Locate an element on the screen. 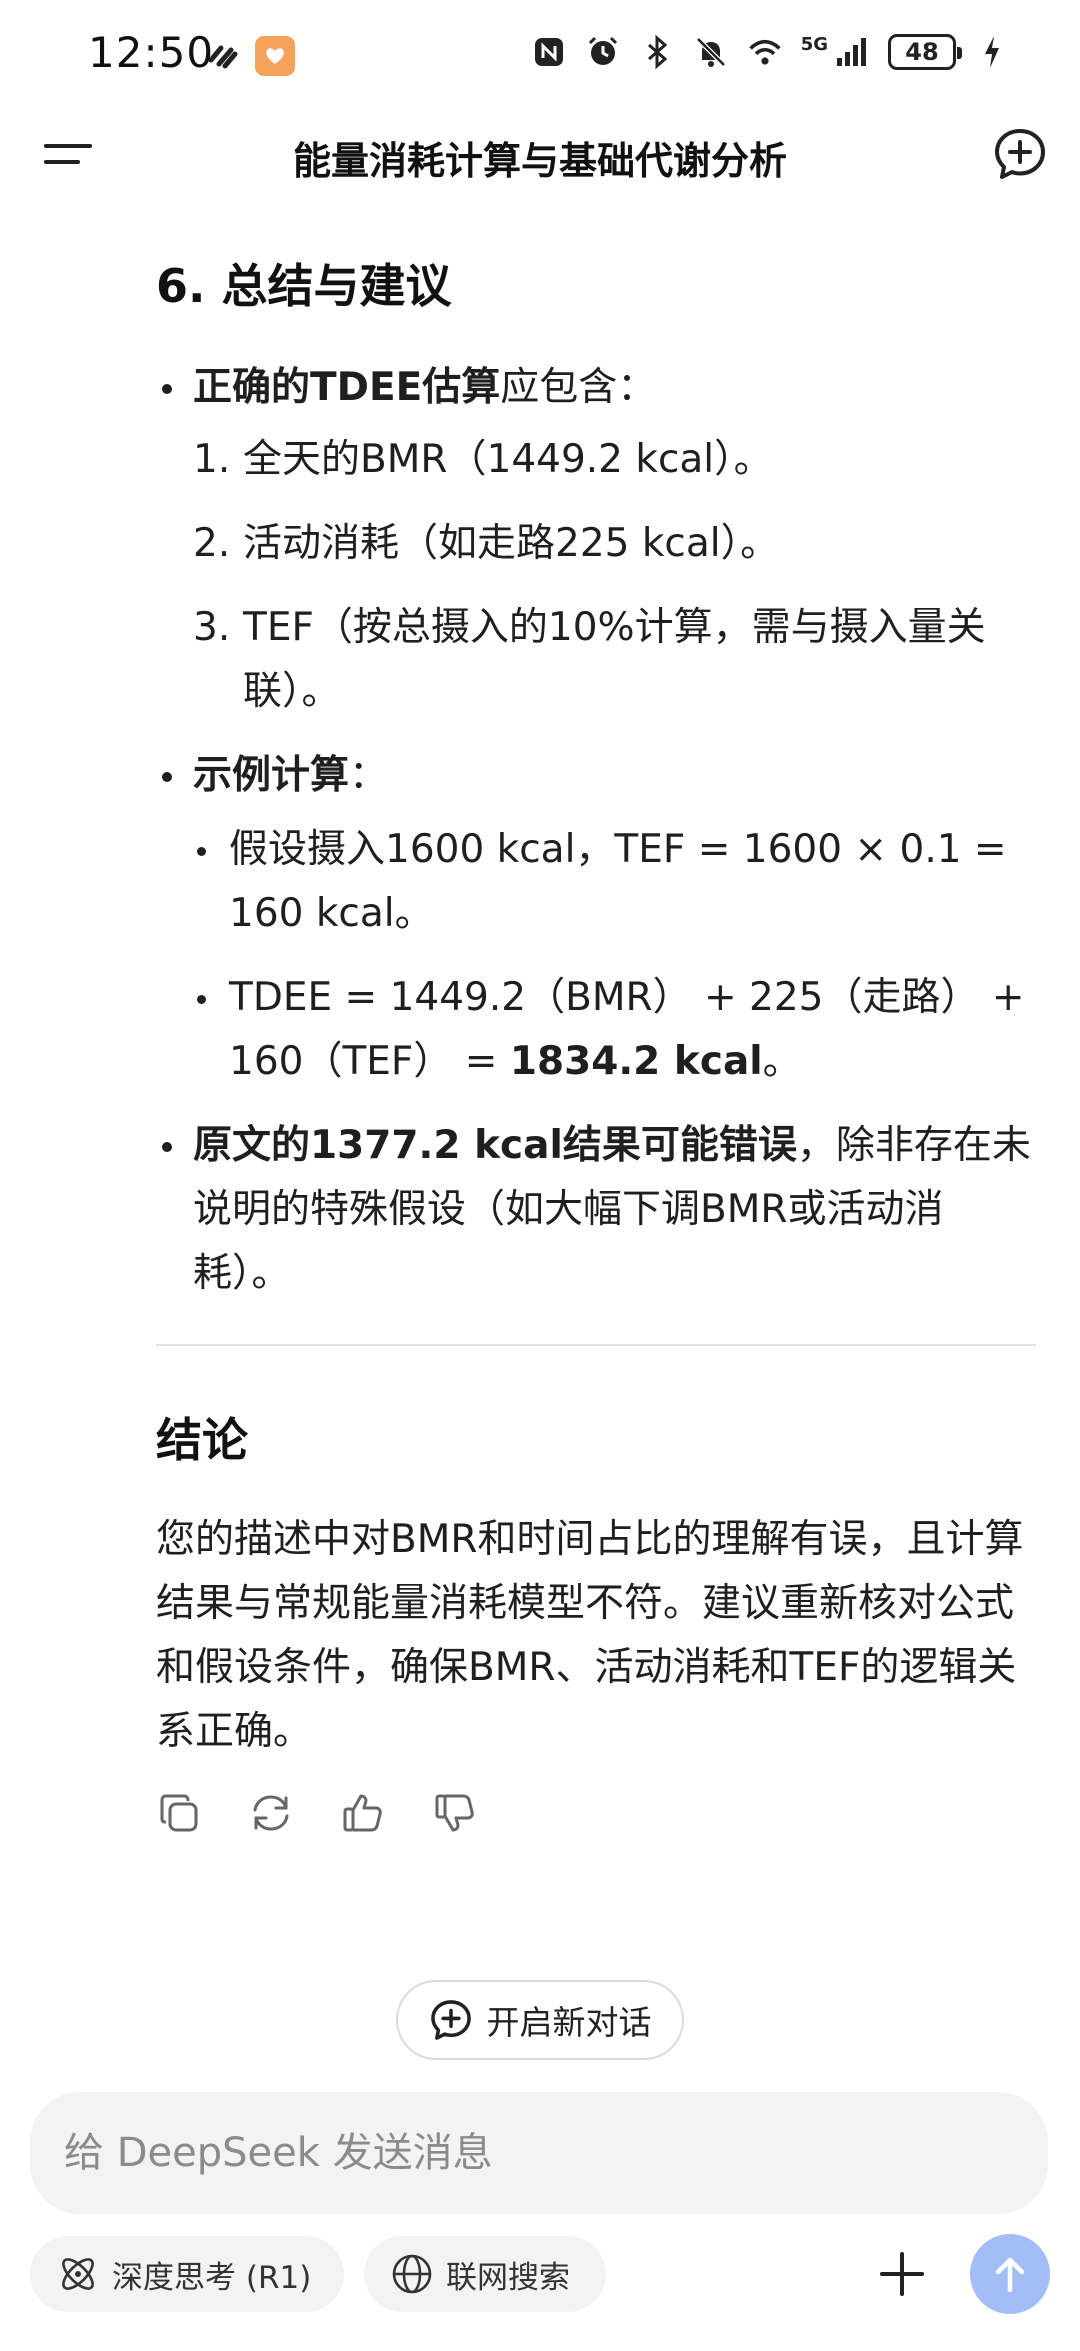 This screenshot has height=2351, width=1080. list-item: 3. TEF（按总摄入的10%计算，需与摄入量关联）。 is located at coordinates (589, 659).